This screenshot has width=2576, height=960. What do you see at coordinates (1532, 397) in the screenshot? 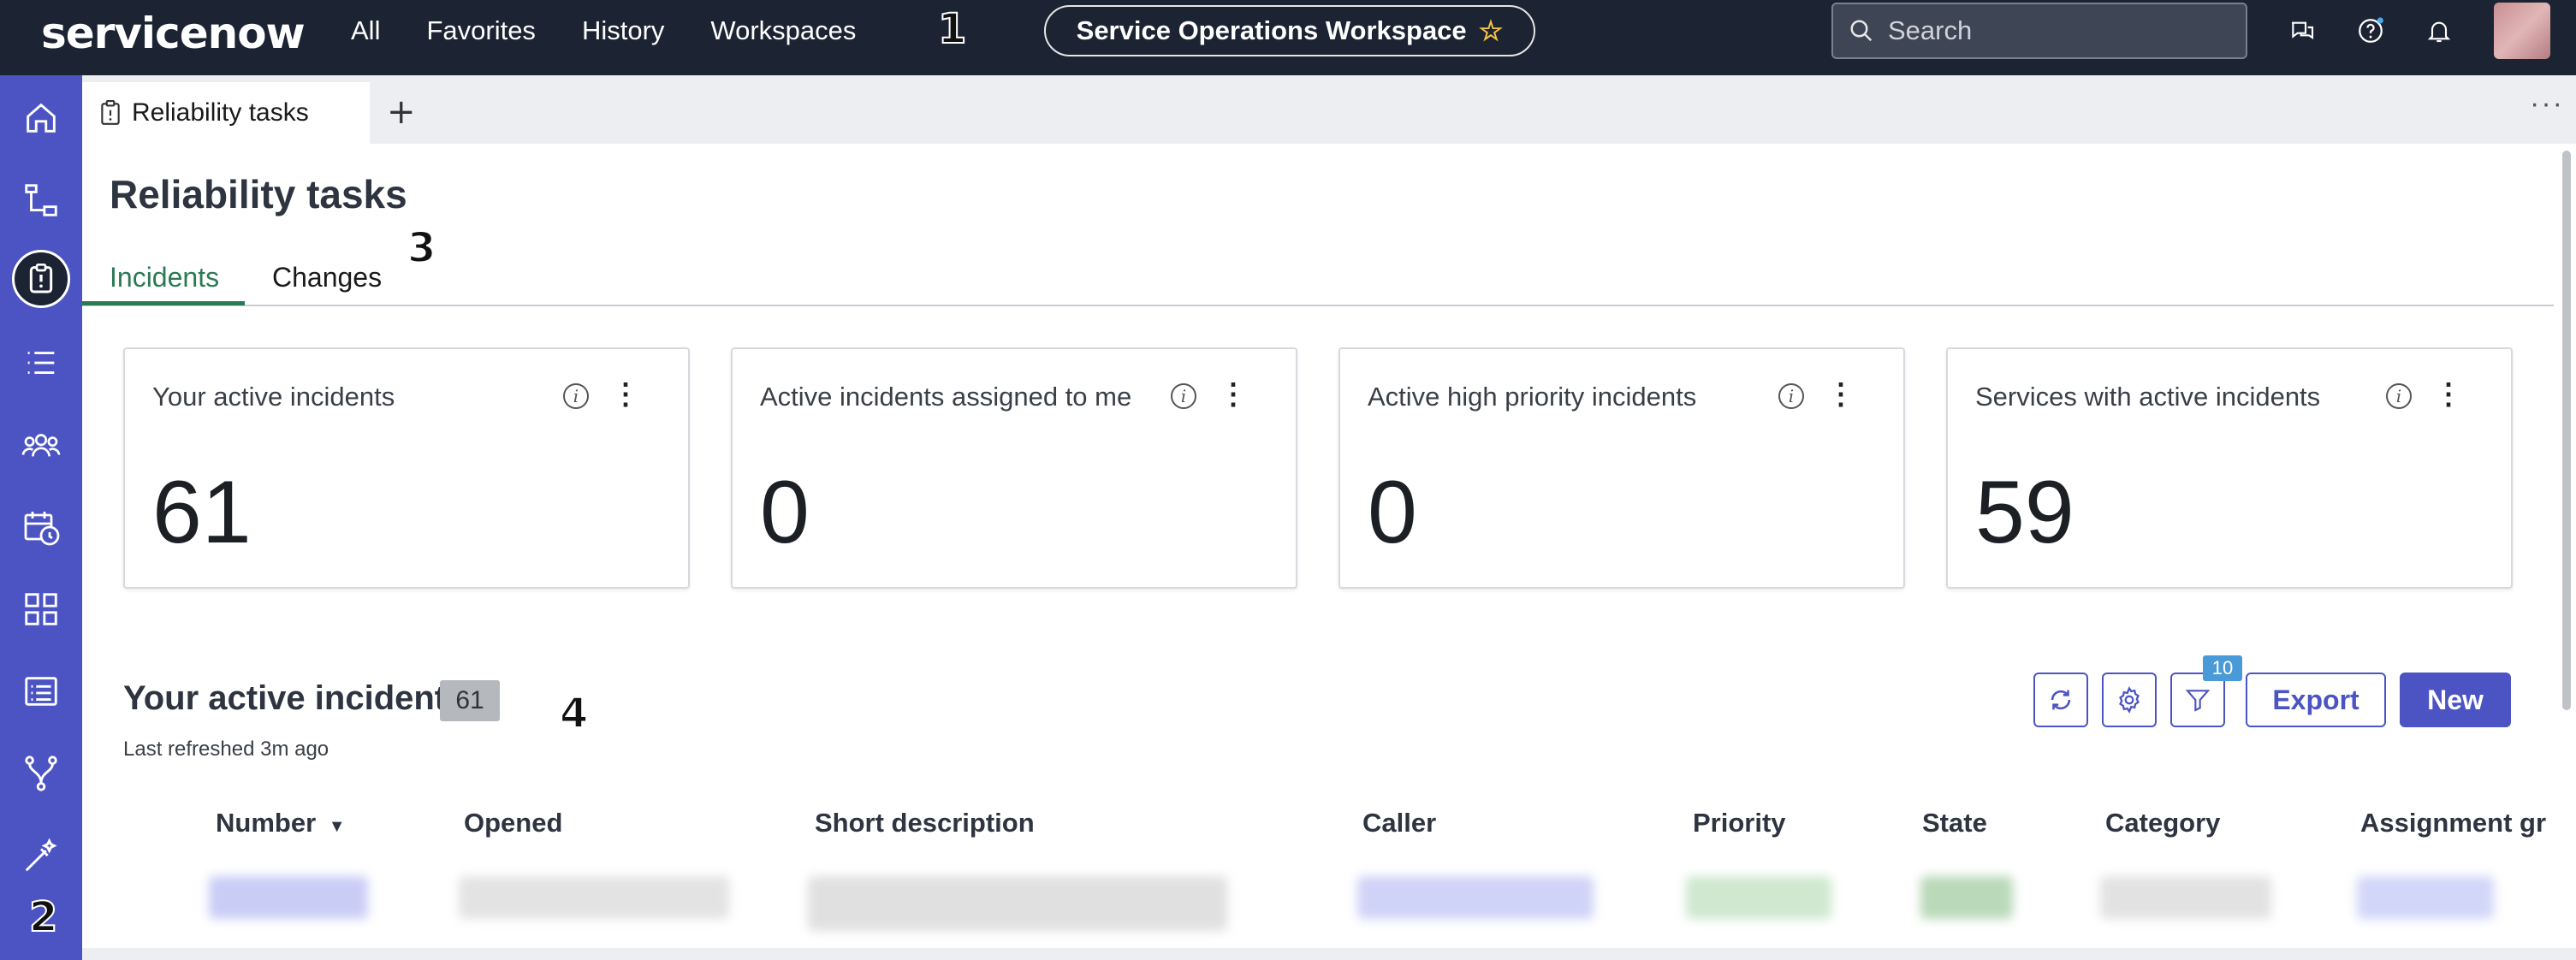
I see `card-title: Active high priority incidents` at bounding box center [1532, 397].